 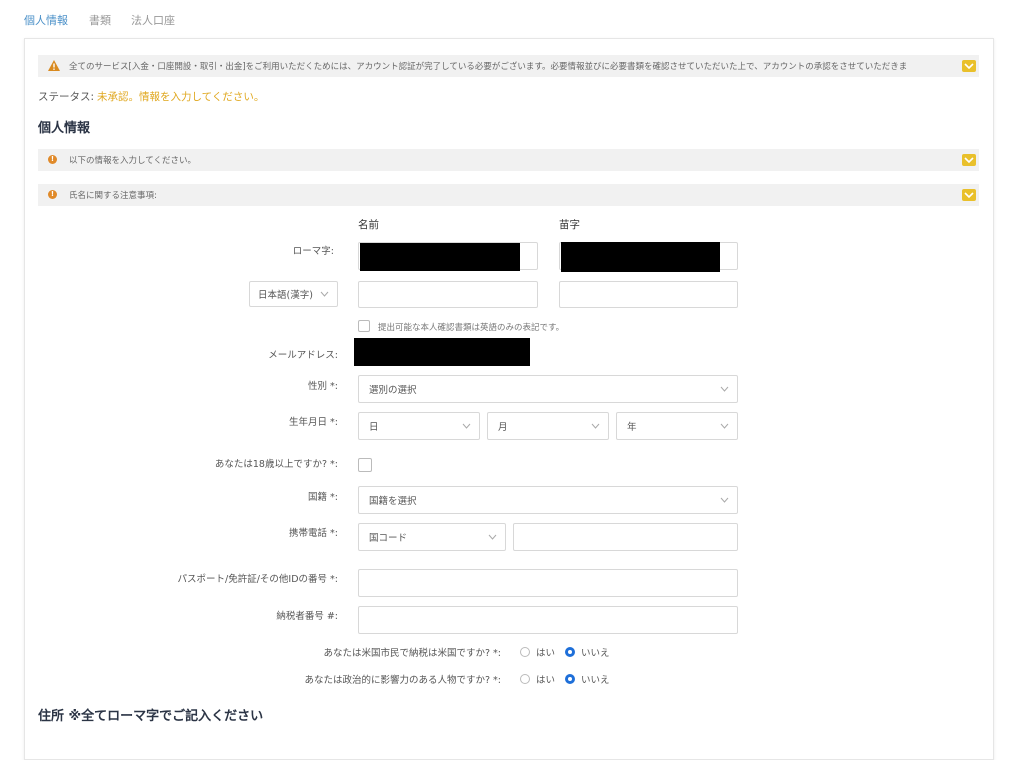 What do you see at coordinates (503, 427) in the screenshot?
I see `dob-month-value: 月` at bounding box center [503, 427].